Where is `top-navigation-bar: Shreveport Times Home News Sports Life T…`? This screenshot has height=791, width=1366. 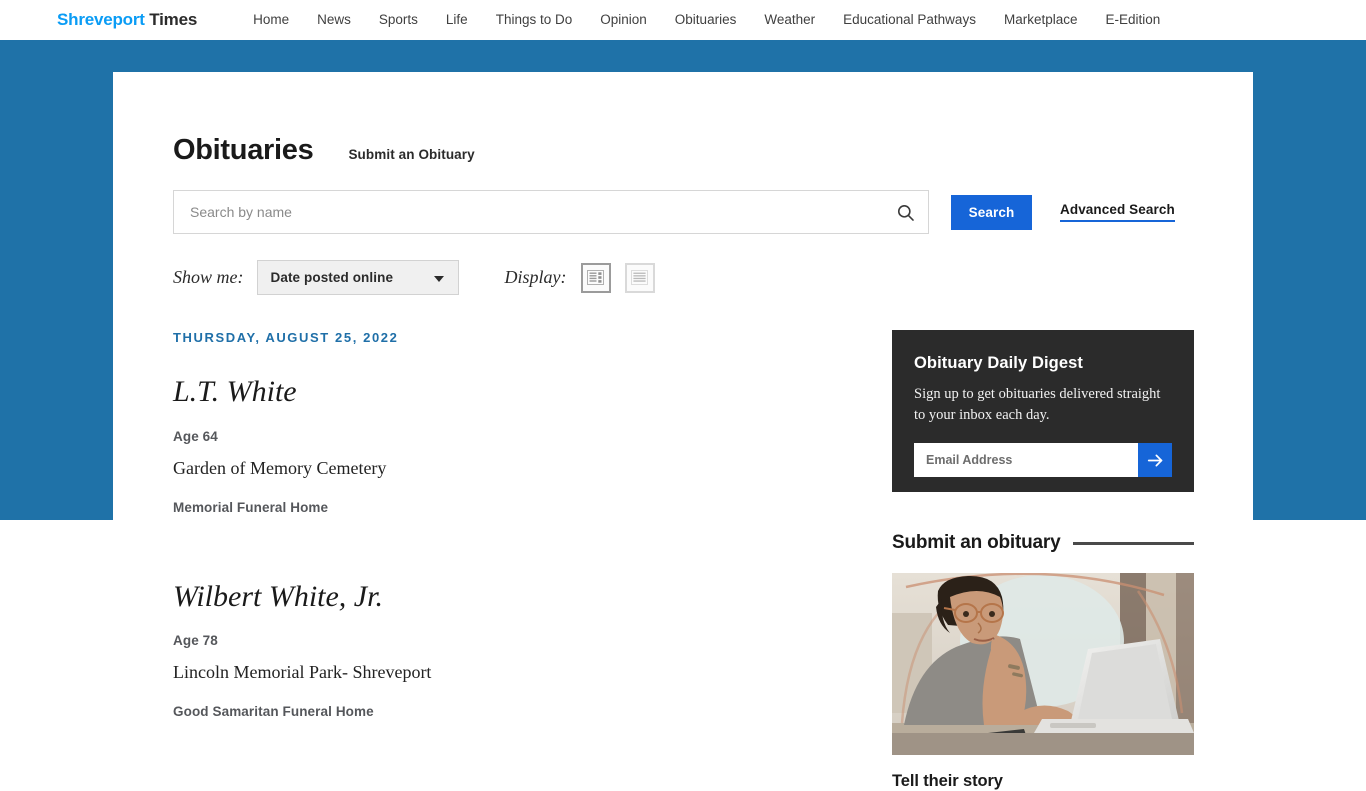
top-navigation-bar: Shreveport Times Home News Sports Life T… is located at coordinates (683, 20).